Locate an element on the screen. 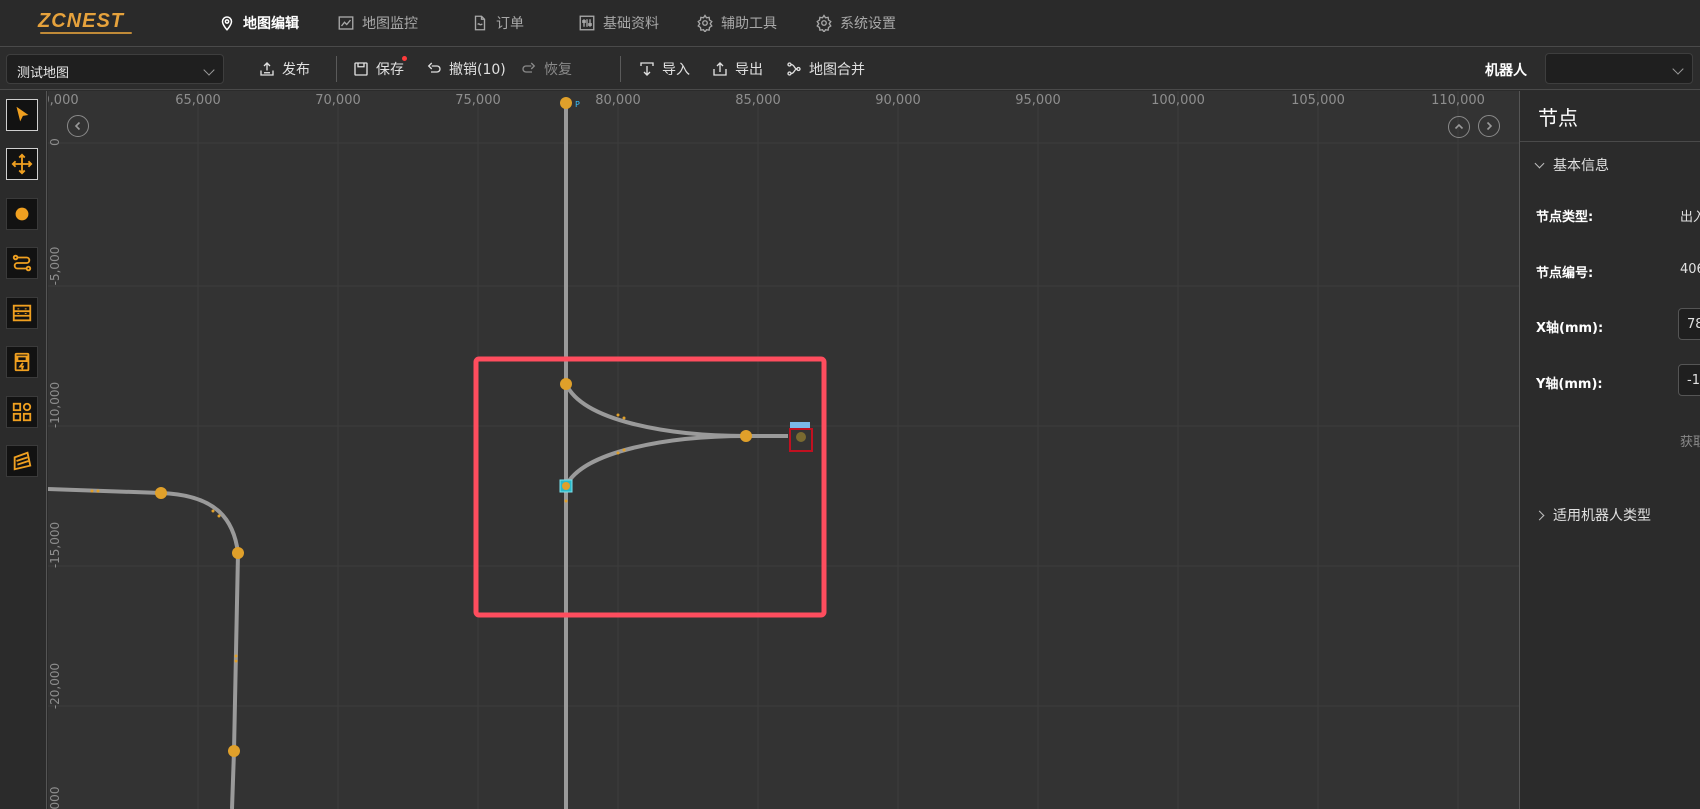 This screenshot has width=1700, height=809. nav-system-settings: 系统设置 is located at coordinates (855, 23).